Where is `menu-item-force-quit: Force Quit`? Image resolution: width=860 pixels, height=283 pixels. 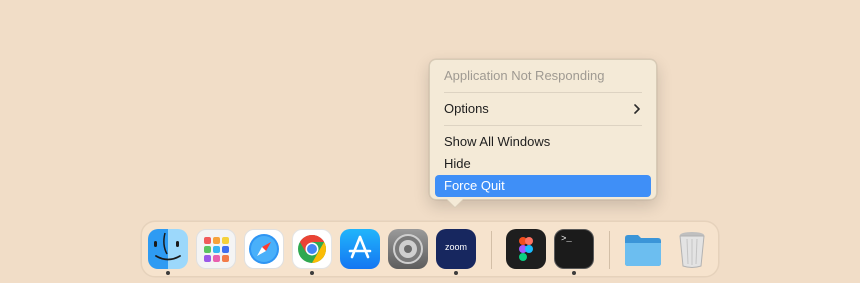
menu-item-force-quit: Force Quit is located at coordinates (543, 186).